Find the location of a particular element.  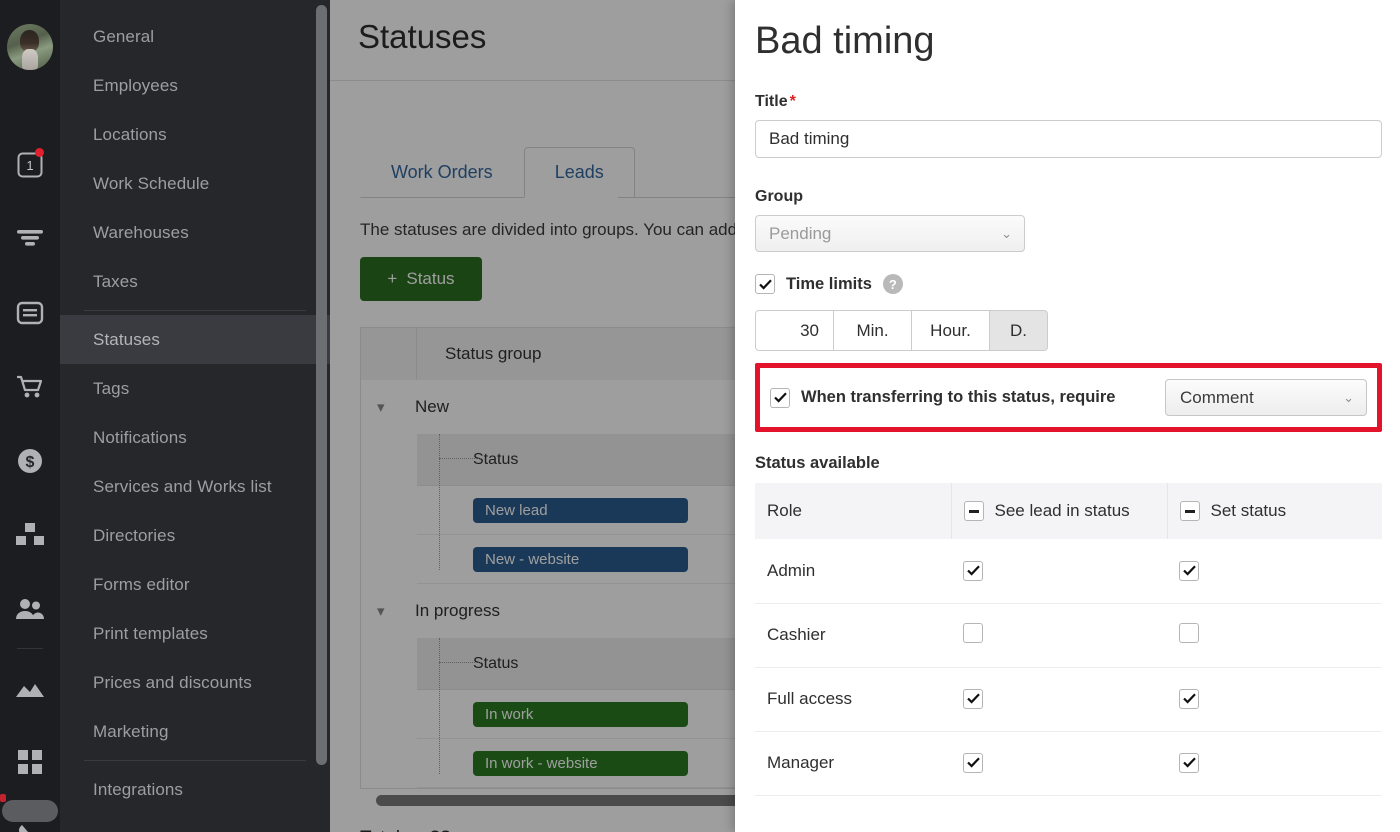

set-status-toggle-all-checkbox is located at coordinates (1189, 511).